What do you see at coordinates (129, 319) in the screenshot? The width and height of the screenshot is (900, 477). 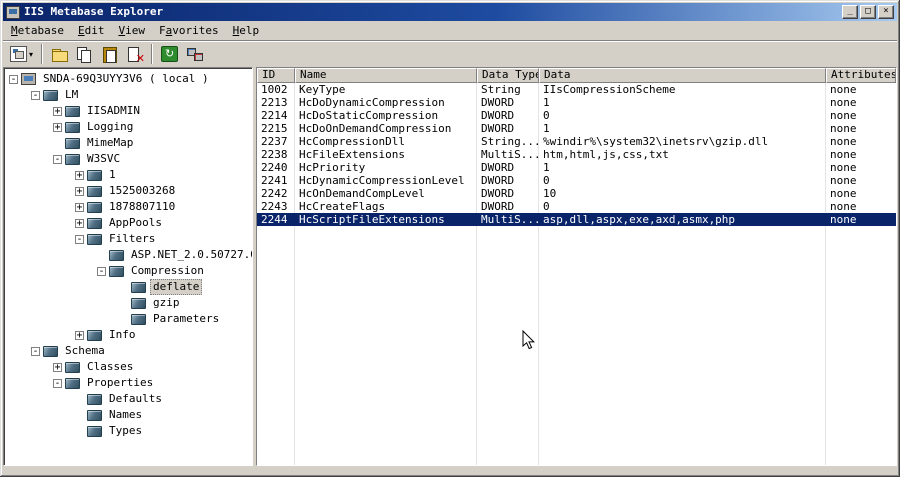 I see `tree-item-parameters: Parameters` at bounding box center [129, 319].